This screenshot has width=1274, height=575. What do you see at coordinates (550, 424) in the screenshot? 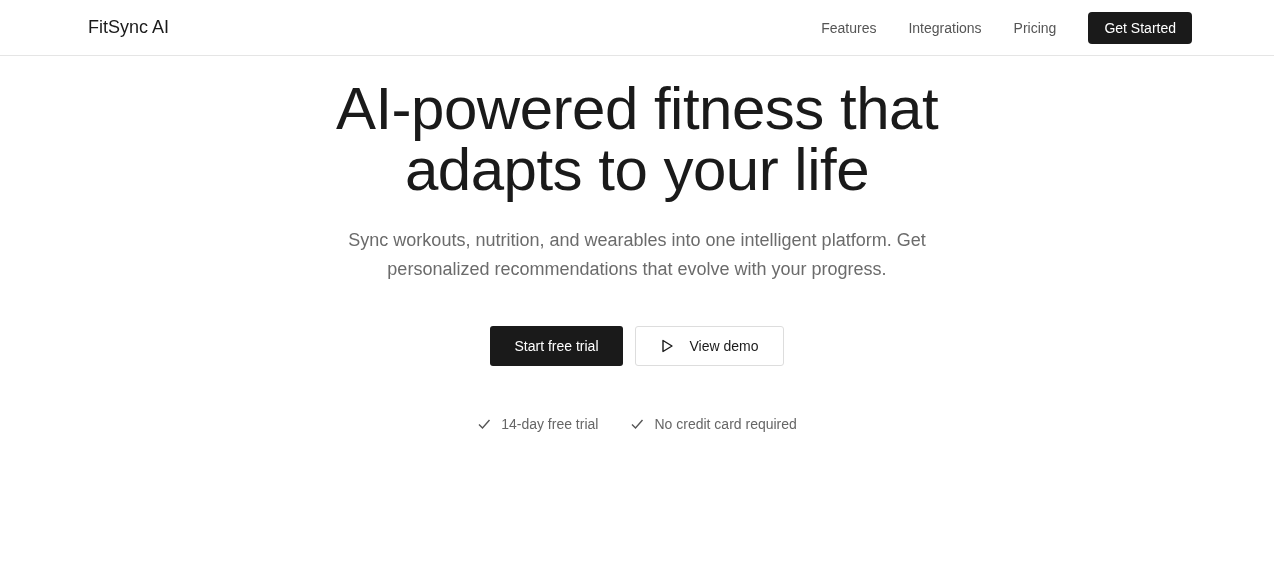
I see `feature-note: 14-day free trial` at bounding box center [550, 424].